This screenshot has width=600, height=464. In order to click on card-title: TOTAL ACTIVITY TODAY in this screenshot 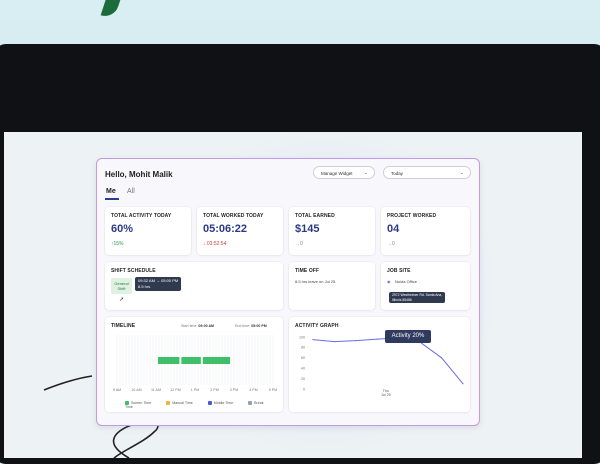, I will do `click(141, 216)`.